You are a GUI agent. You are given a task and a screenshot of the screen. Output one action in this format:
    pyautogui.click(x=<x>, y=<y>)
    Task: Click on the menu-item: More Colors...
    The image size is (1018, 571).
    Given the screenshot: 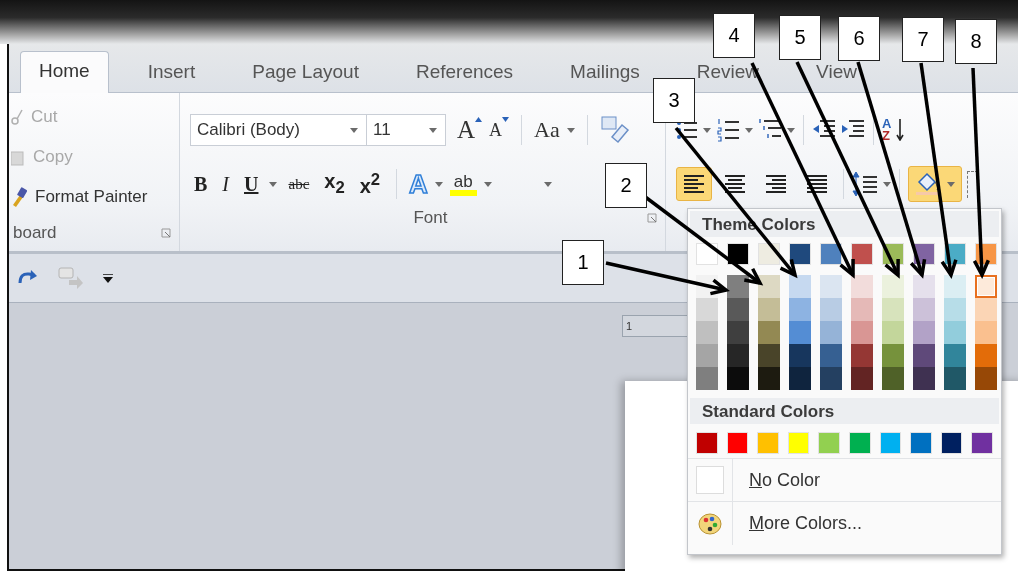 What is the action you would take?
    pyautogui.click(x=844, y=523)
    